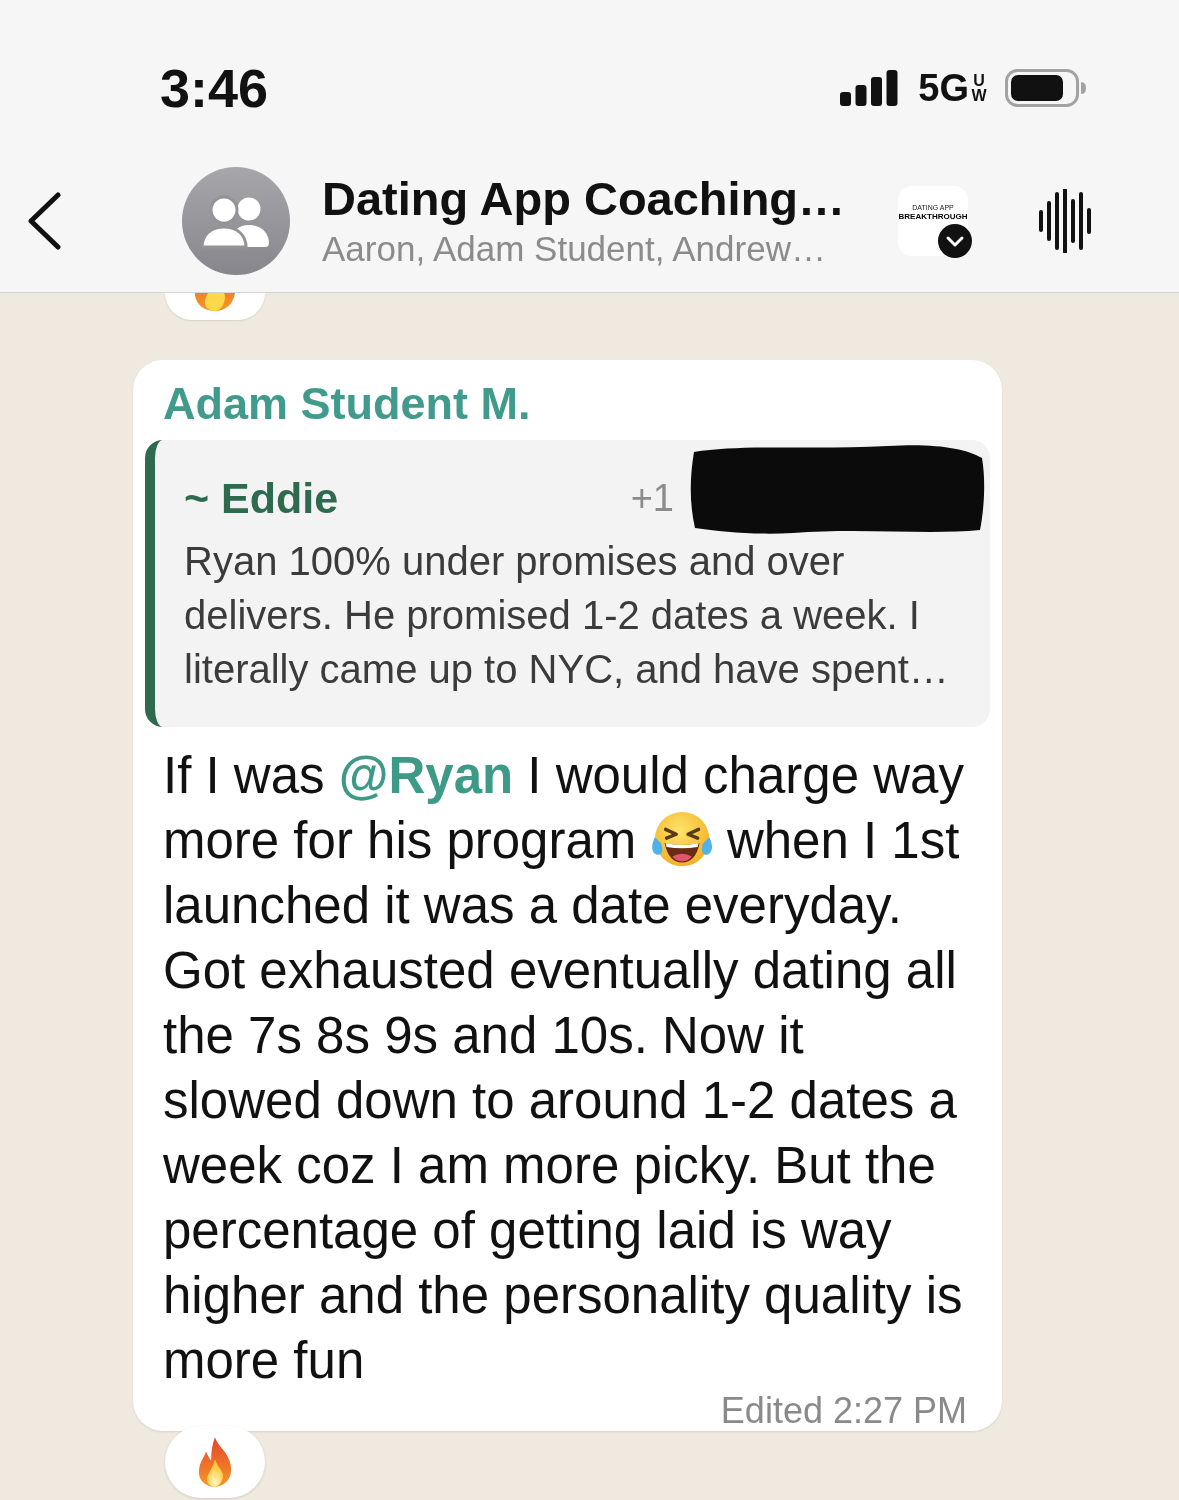 The width and height of the screenshot is (1179, 1500). Describe the element at coordinates (933, 217) in the screenshot. I see `logo-wordmark: BREAKTHROUGH` at that location.